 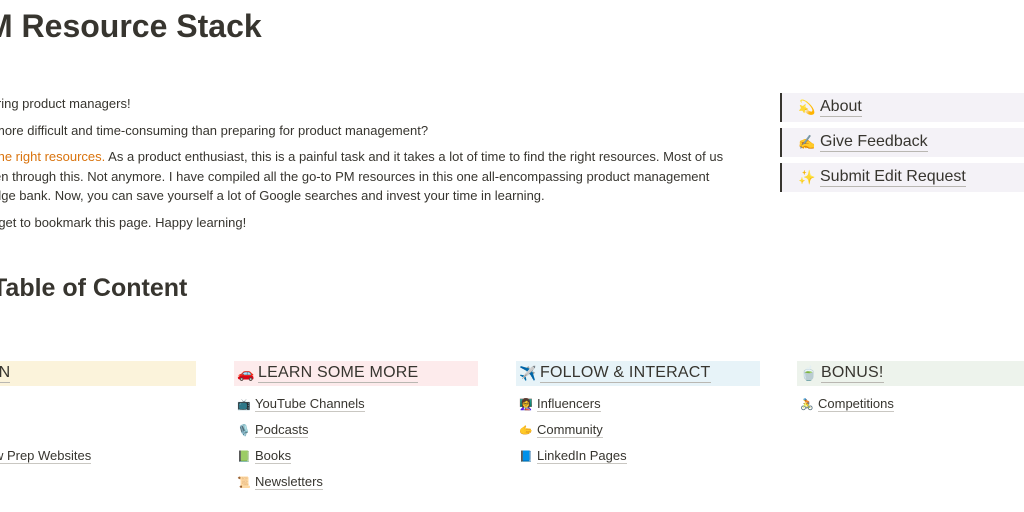 What do you see at coordinates (131, 26) in the screenshot?
I see `page-title: M Resource Stack` at bounding box center [131, 26].